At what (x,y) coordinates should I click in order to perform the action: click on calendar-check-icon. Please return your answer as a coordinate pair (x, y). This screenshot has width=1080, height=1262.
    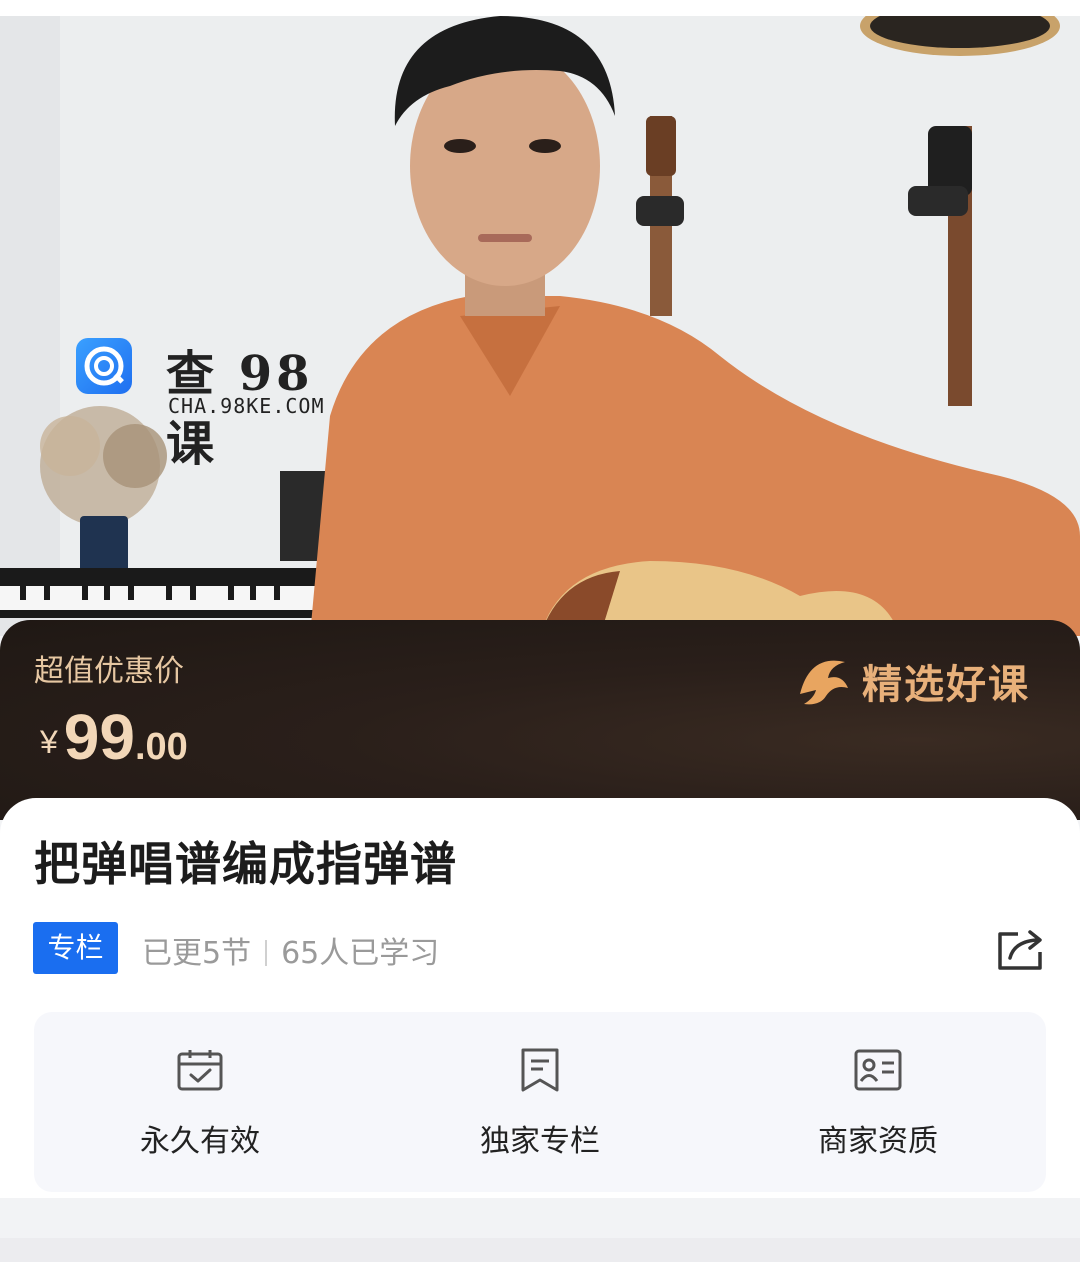
    Looking at the image, I should click on (200, 1070).